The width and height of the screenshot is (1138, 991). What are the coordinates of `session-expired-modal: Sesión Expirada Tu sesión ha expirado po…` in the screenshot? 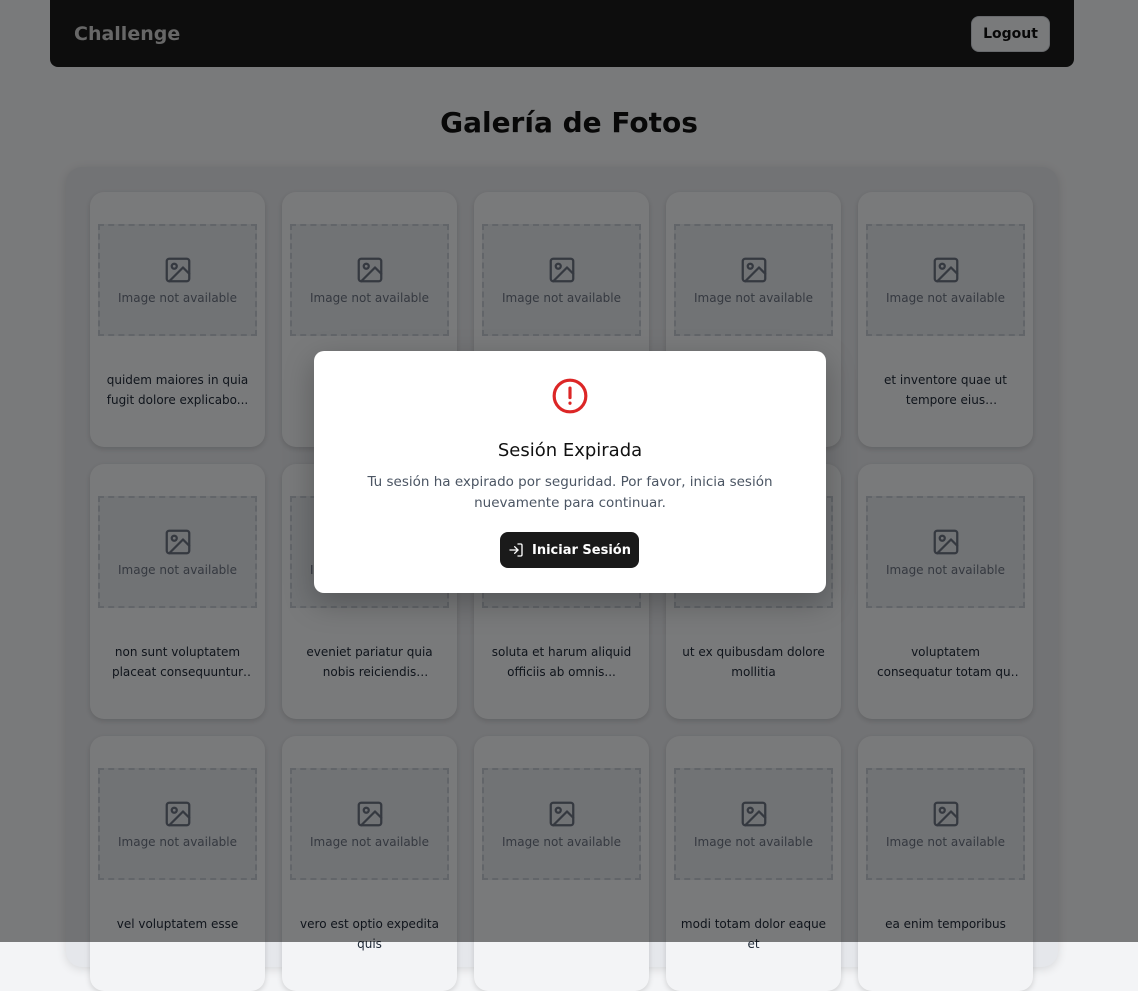 It's located at (570, 472).